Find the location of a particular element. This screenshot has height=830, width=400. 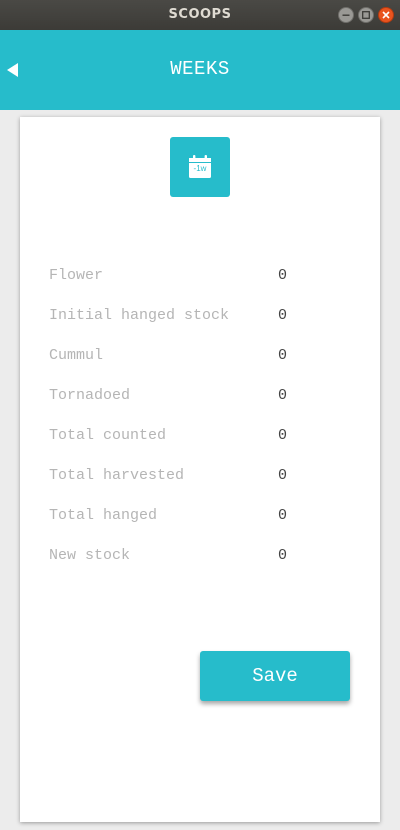

page-title: WEEKS is located at coordinates (200, 69).